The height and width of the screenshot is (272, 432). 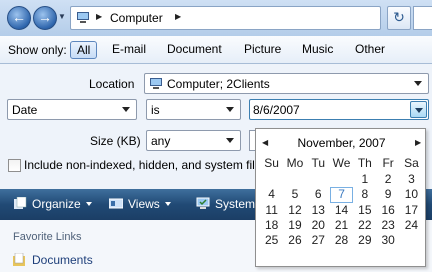 I want to click on views-label: Views, so click(x=144, y=204).